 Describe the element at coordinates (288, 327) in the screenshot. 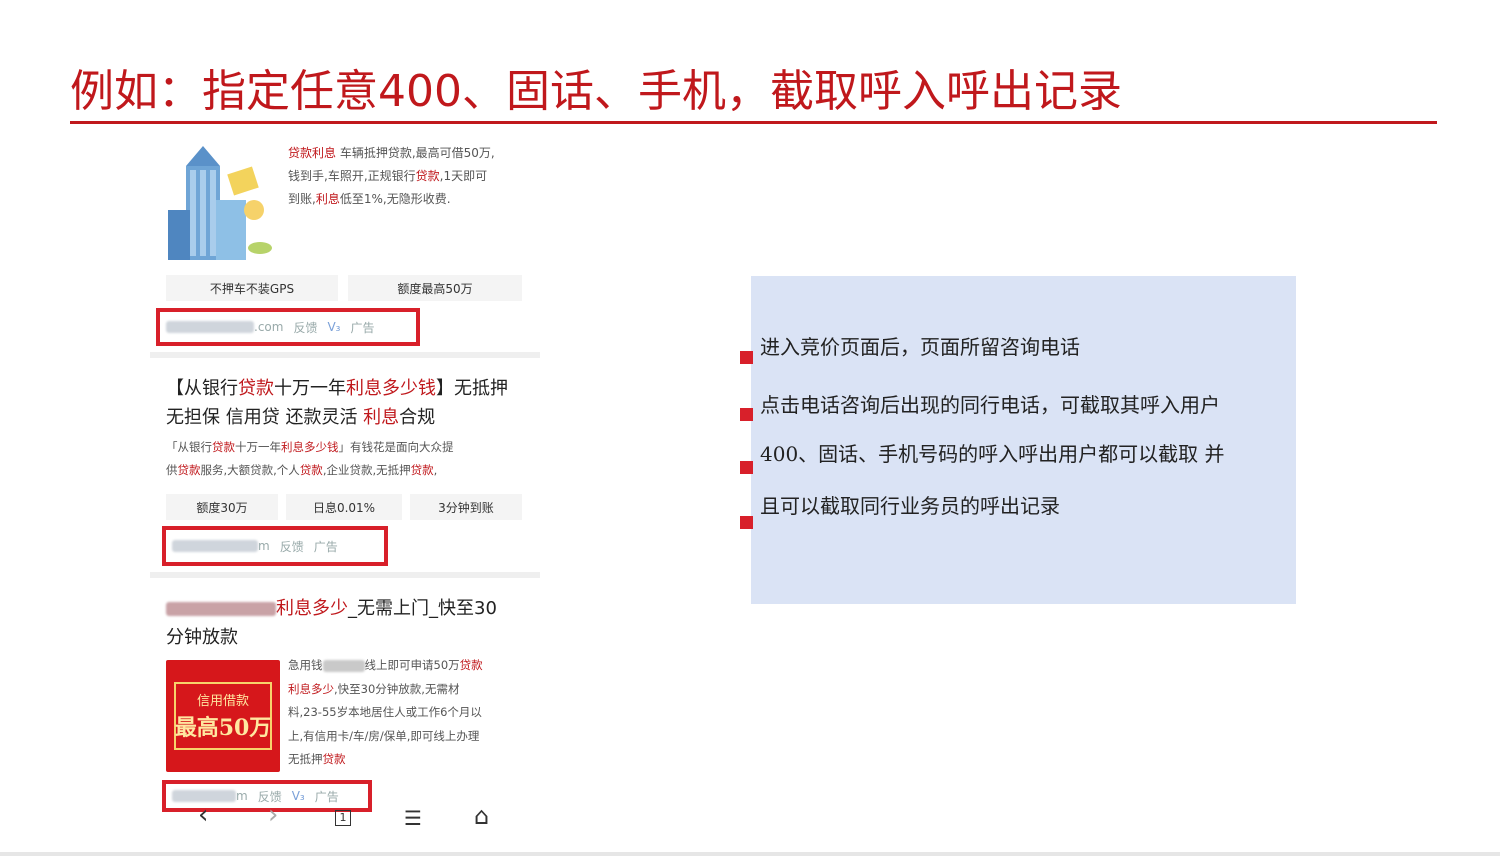

I see `ad1-url-highlight: .com 反馈 V₃ 广告` at that location.